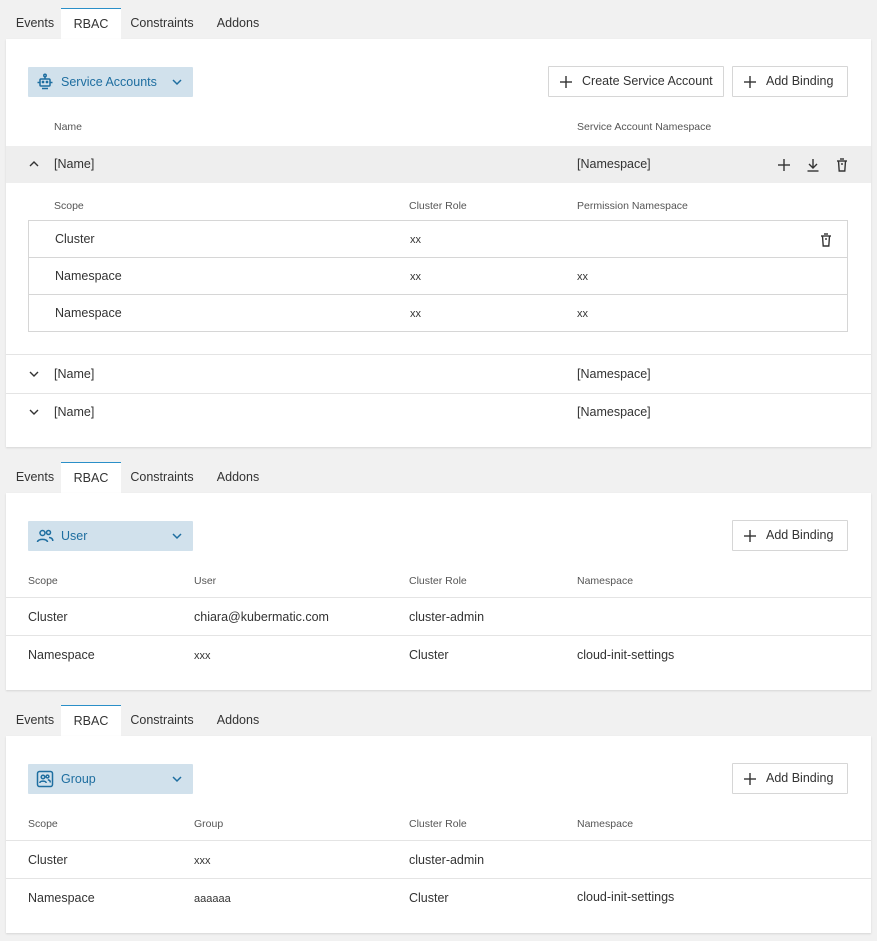 Image resolution: width=877 pixels, height=941 pixels. Describe the element at coordinates (438, 206) in the screenshot. I see `sub-header-cluster-role: Cluster Role` at that location.